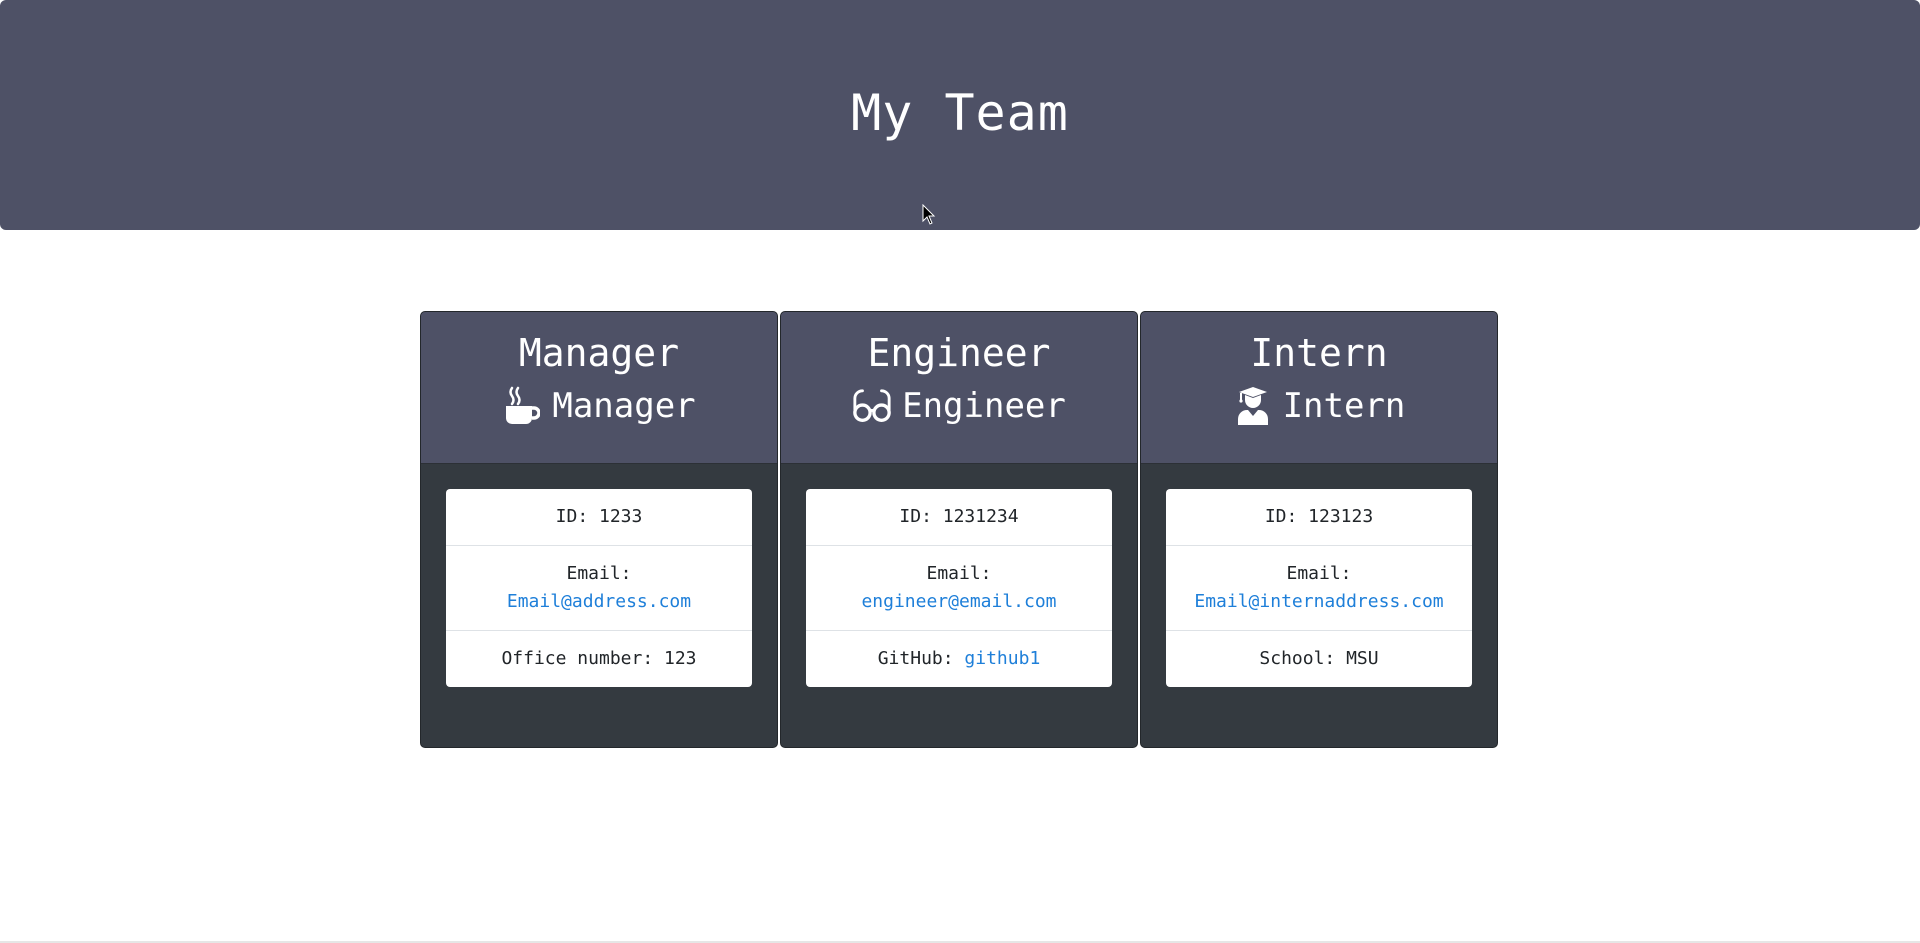 Image resolution: width=1920 pixels, height=943 pixels. I want to click on card-header: Engineer Engineer, so click(959, 388).